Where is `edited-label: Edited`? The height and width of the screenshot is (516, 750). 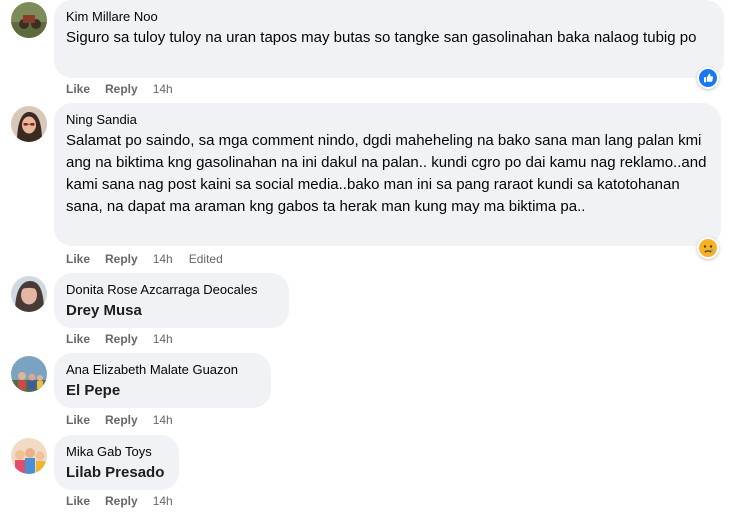
edited-label: Edited is located at coordinates (205, 259).